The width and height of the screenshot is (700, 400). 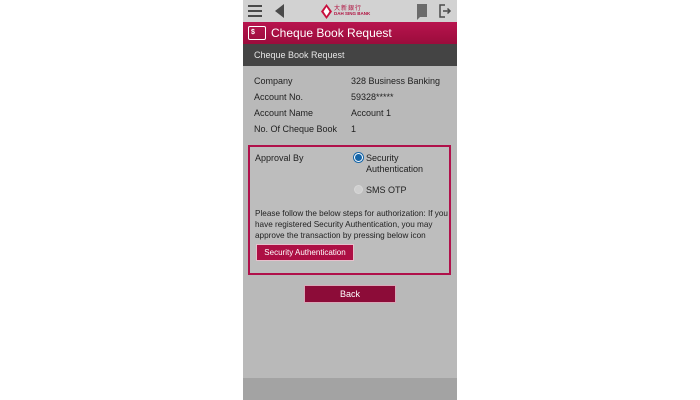 I want to click on security-authentication-button: Security Authentication, so click(x=305, y=252).